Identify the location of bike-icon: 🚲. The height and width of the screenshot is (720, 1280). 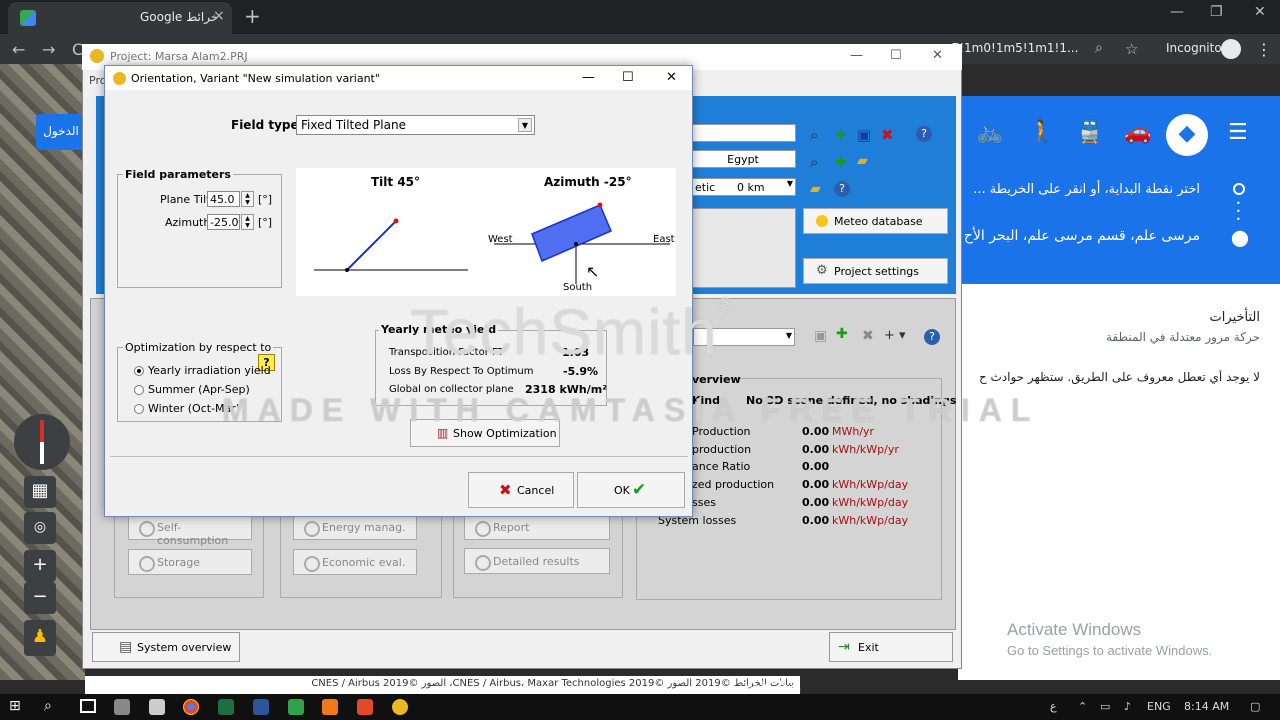
(989, 132).